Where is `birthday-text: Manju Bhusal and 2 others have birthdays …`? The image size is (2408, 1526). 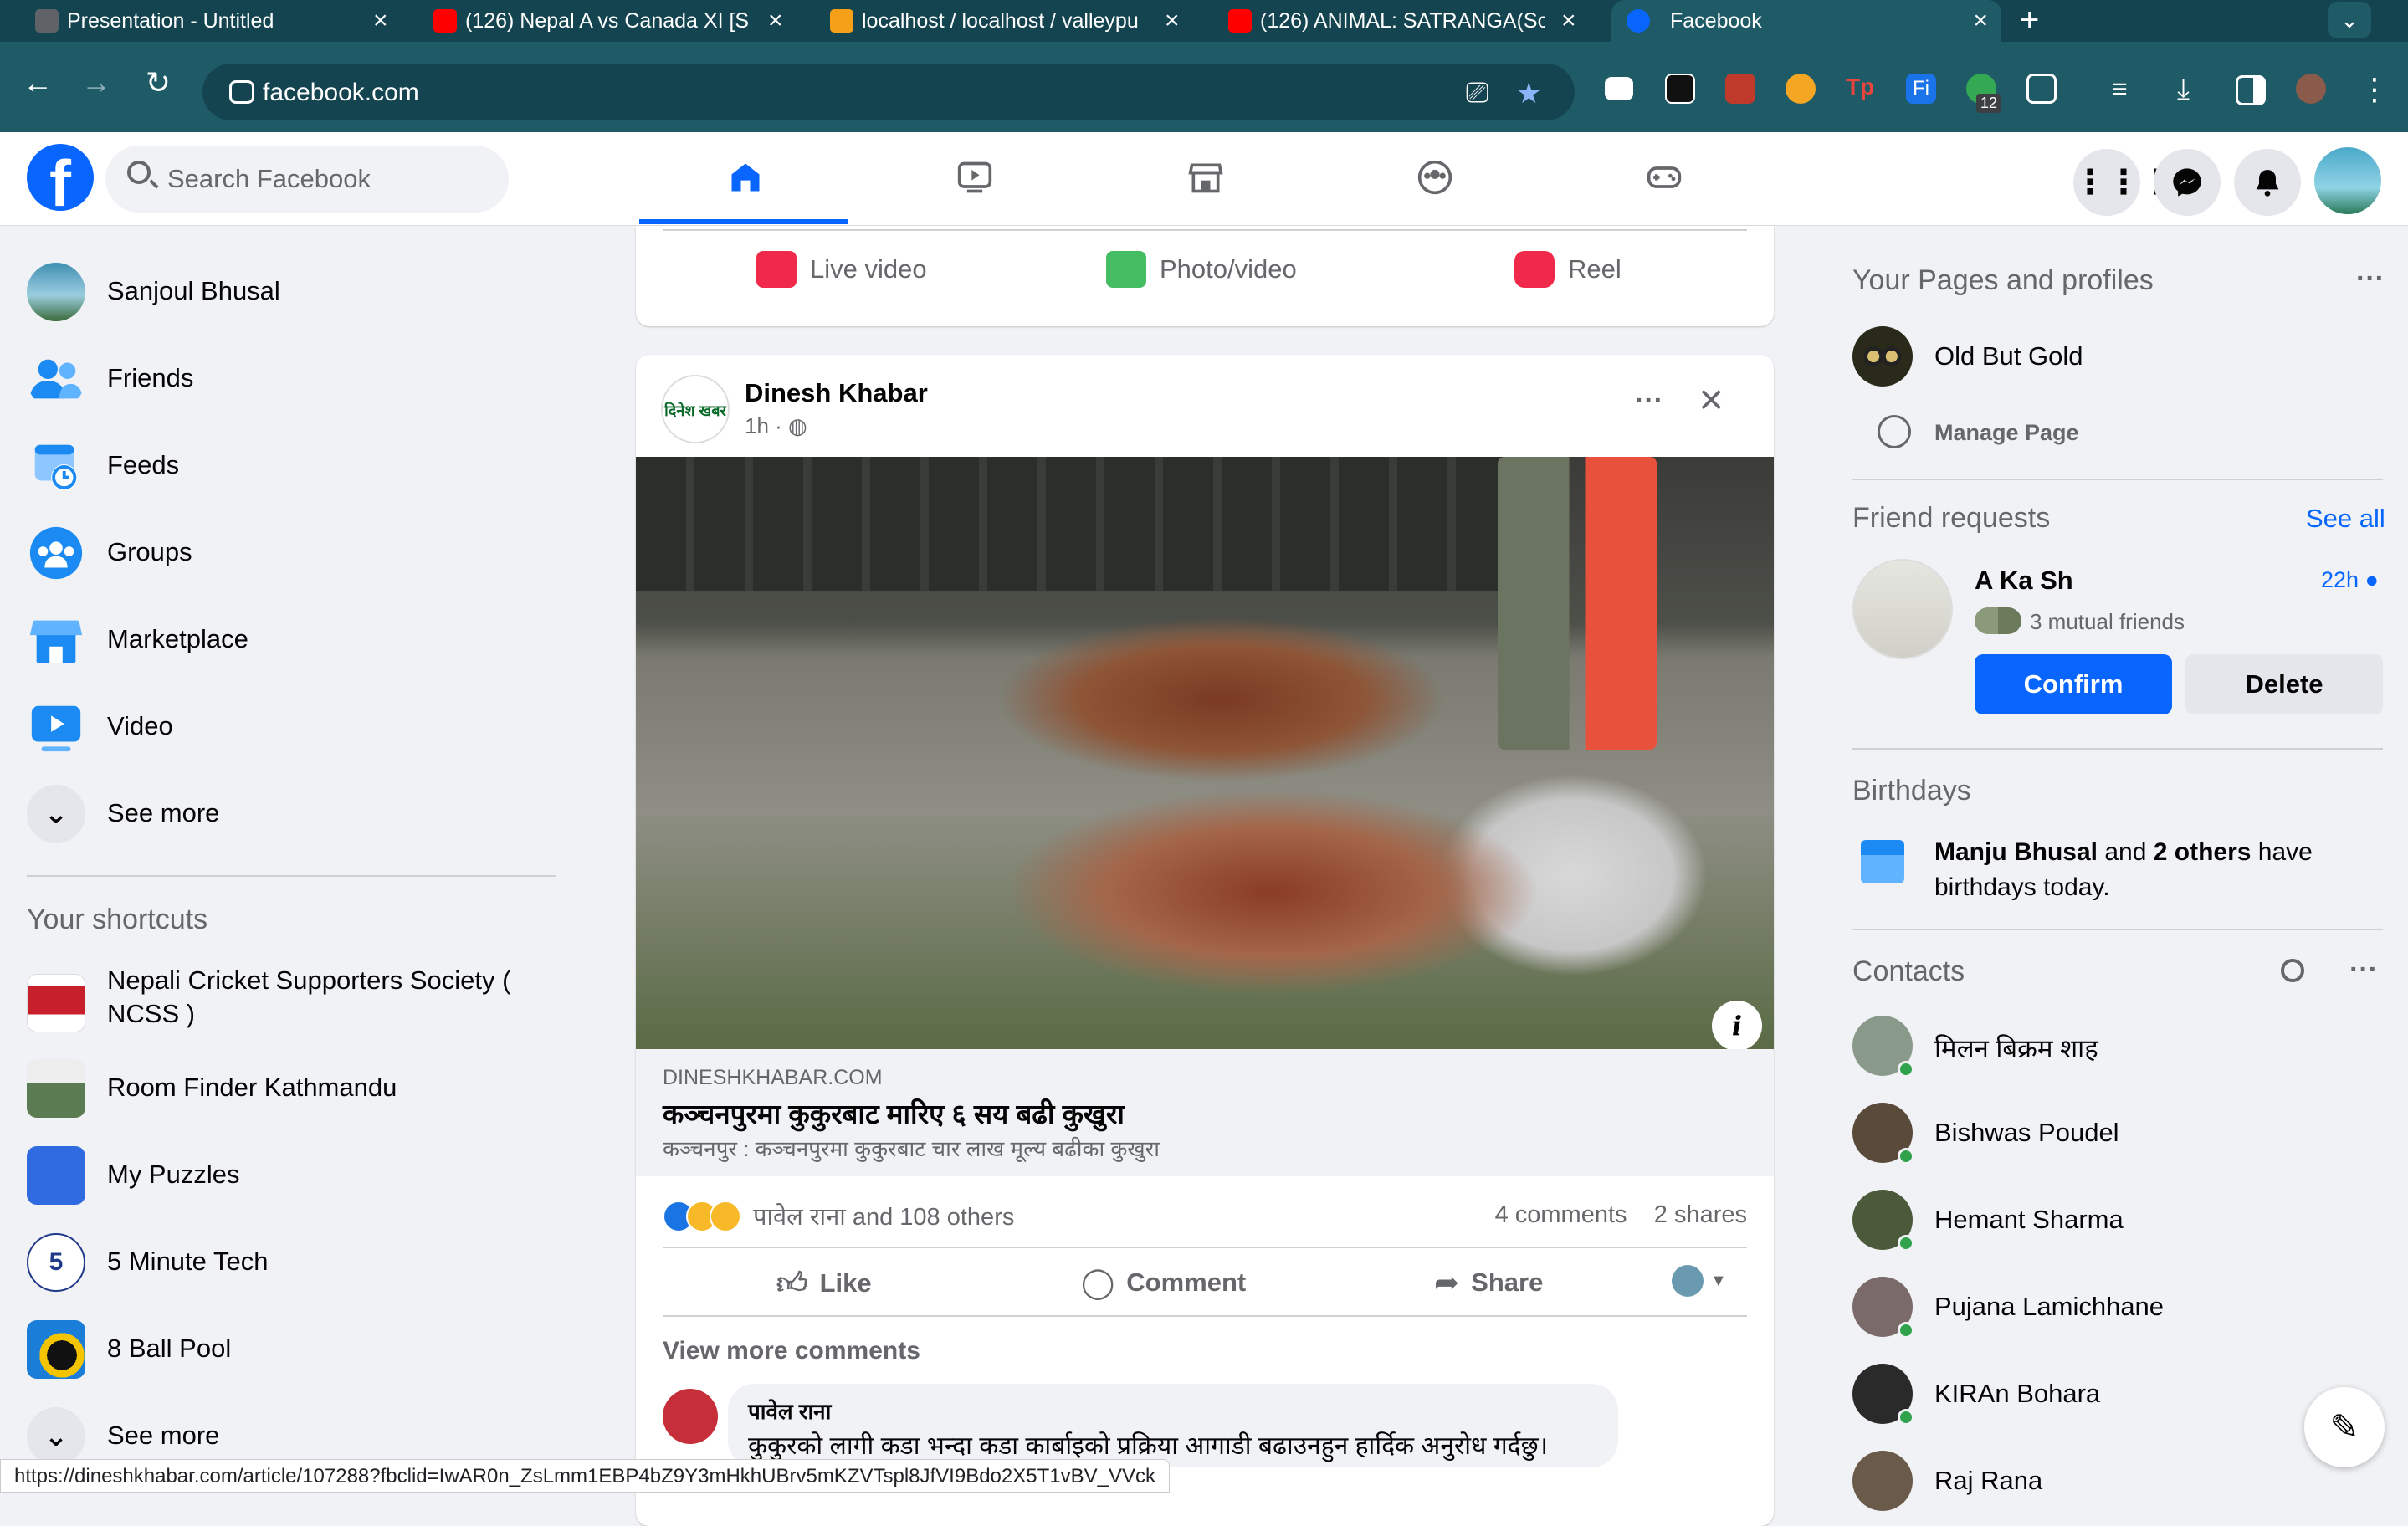 birthday-text: Manju Bhusal and 2 others have birthdays … is located at coordinates (2160, 870).